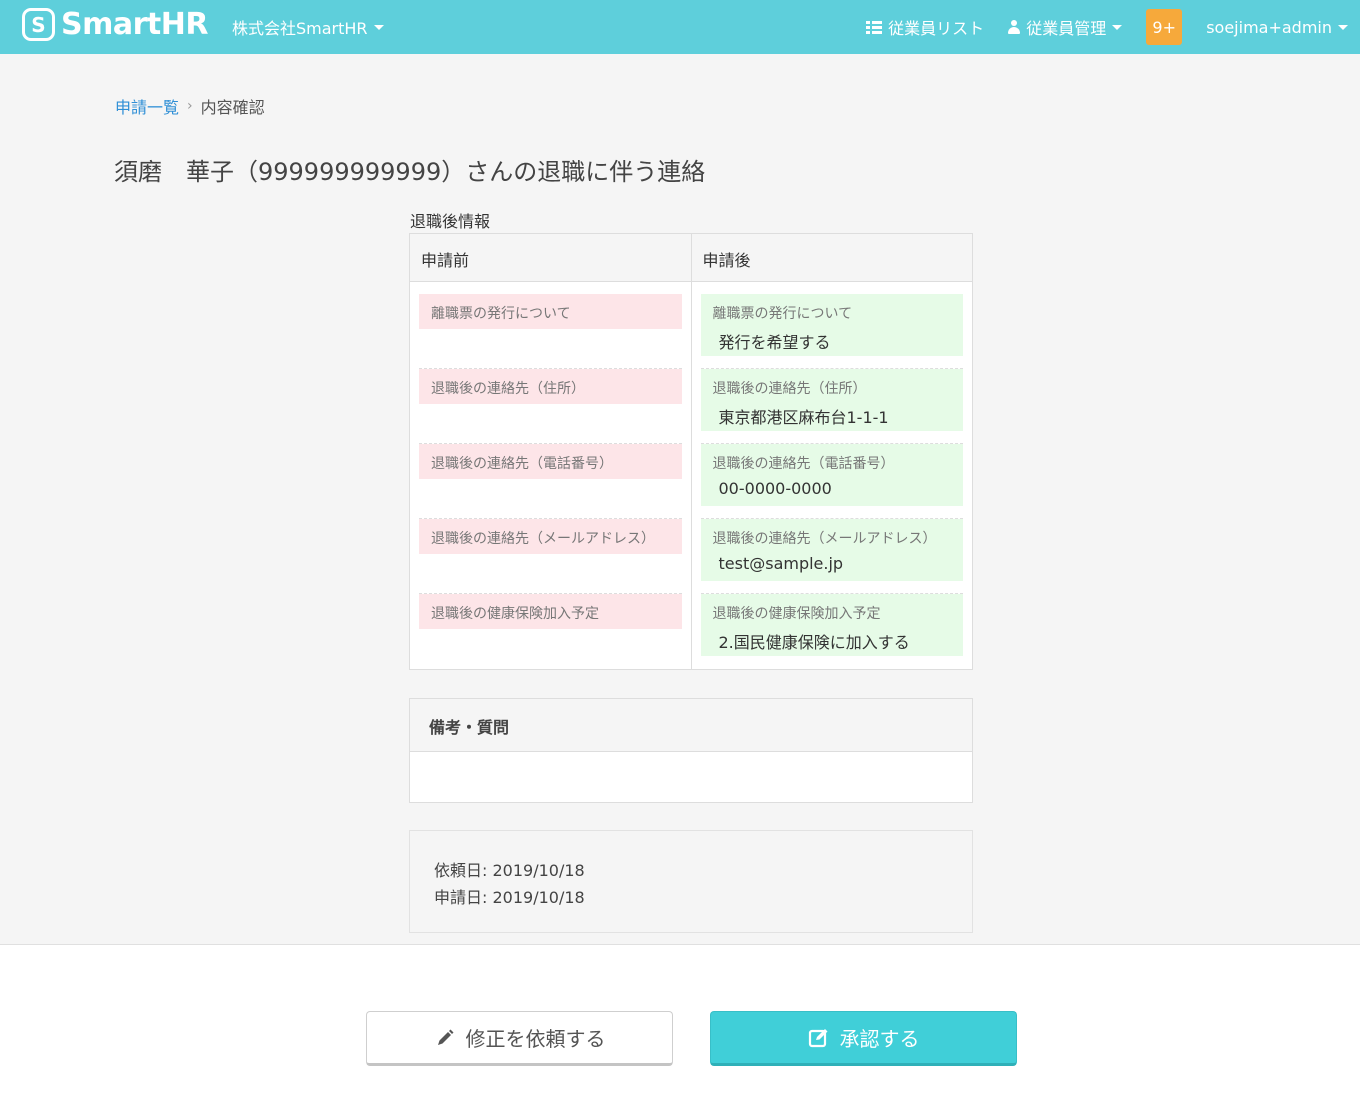 The width and height of the screenshot is (1360, 1093). I want to click on after-cell-value: 00-0000-0000, so click(775, 488).